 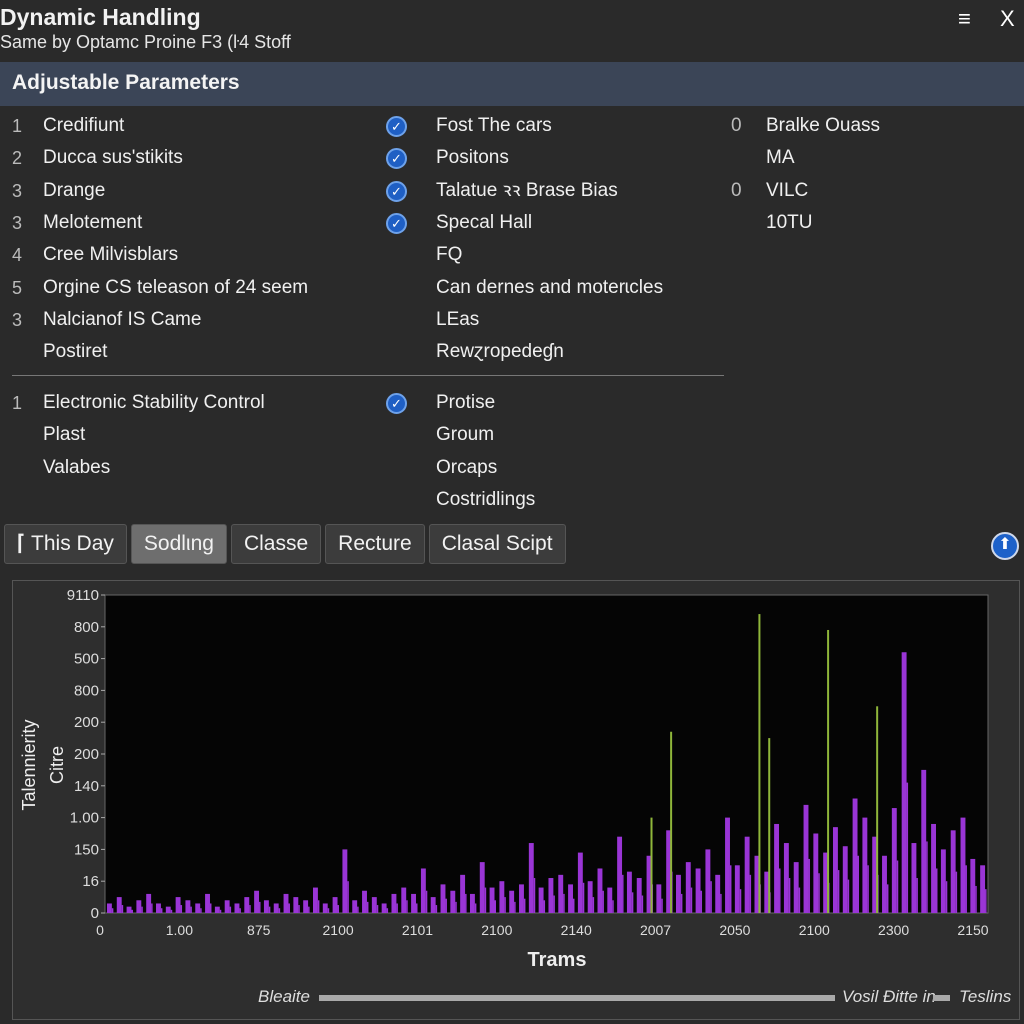 I want to click on y-tick-label: 800, so click(x=86, y=690).